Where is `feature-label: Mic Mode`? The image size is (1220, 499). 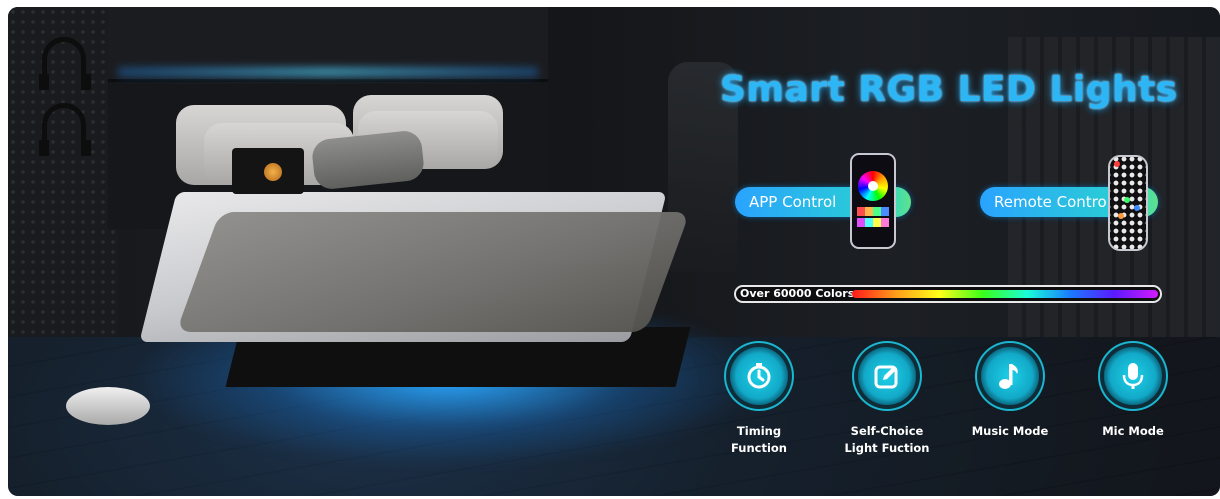
feature-label: Mic Mode is located at coordinates (1133, 431).